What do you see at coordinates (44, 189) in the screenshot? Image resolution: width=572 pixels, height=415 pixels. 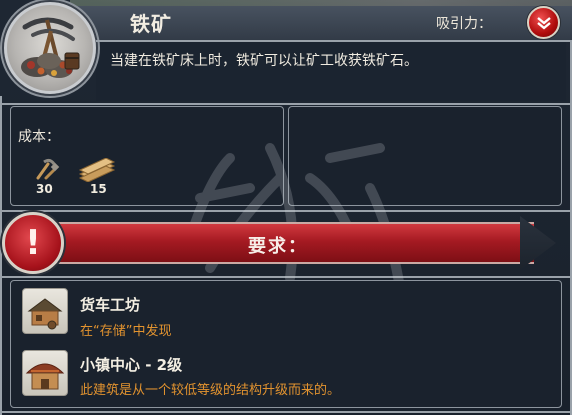 I see `resource-amount: 30` at bounding box center [44, 189].